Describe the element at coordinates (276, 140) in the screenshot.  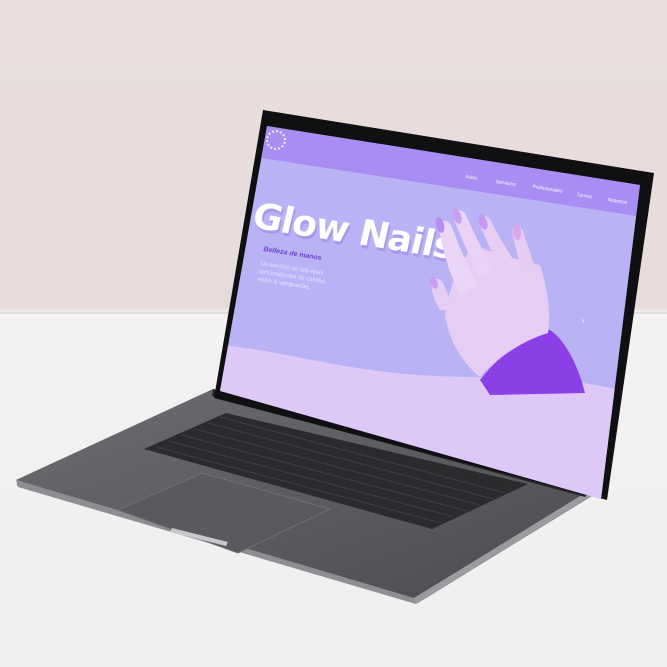
I see `ring-logo-icon` at that location.